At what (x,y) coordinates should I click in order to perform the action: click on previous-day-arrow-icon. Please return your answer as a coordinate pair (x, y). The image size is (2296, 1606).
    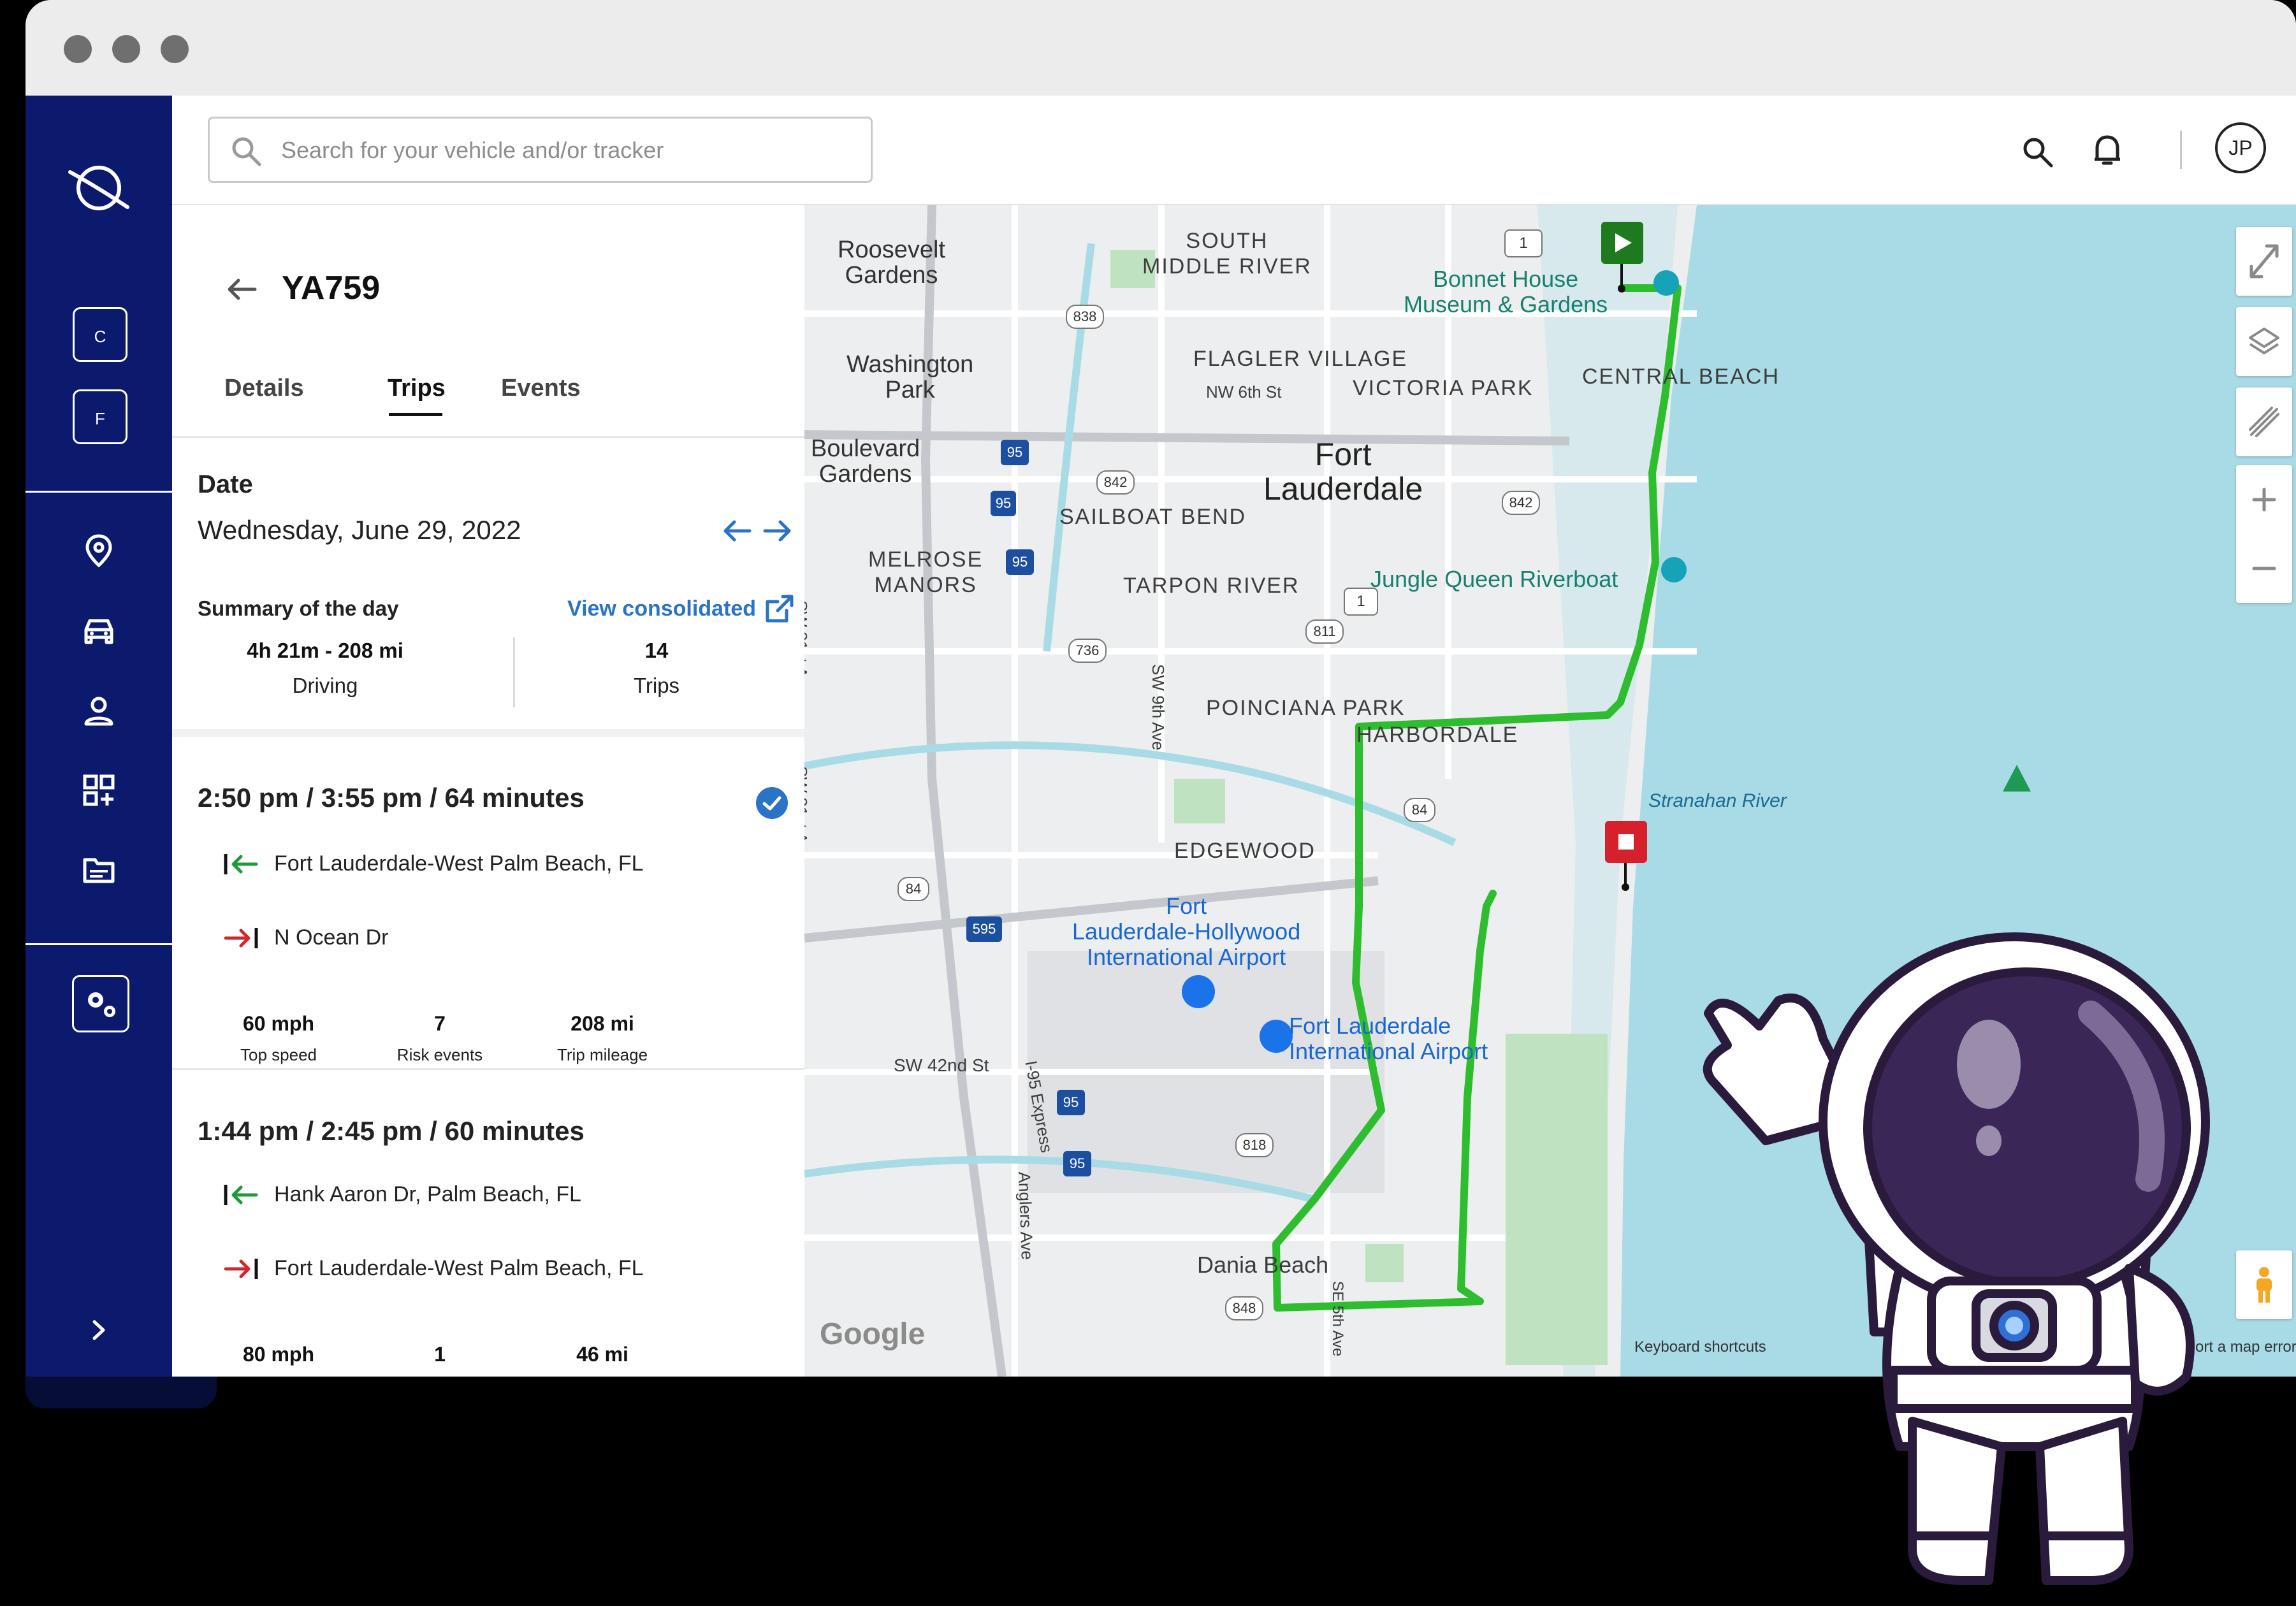
    Looking at the image, I should click on (737, 531).